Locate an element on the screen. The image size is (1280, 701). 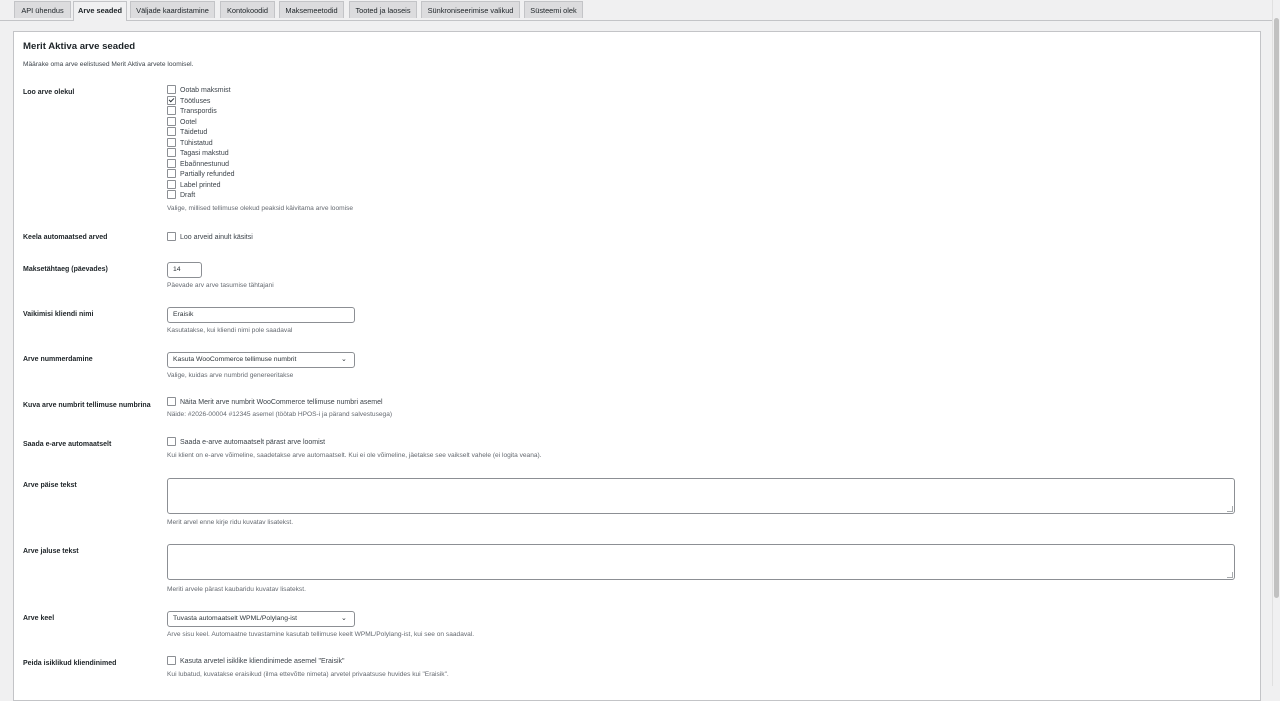
footer-text-label: Arve jaluse tekst is located at coordinates (51, 551).